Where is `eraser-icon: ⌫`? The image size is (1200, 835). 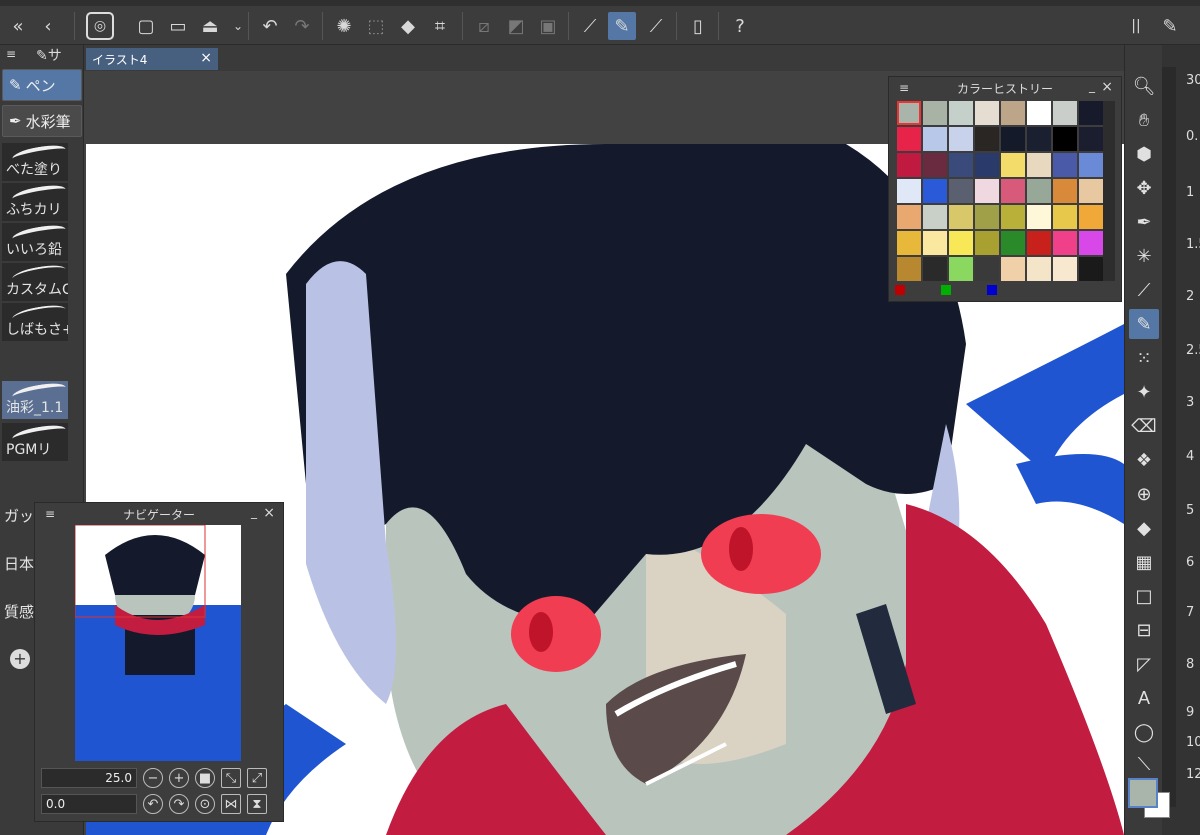
eraser-icon: ⌫ is located at coordinates (1144, 426).